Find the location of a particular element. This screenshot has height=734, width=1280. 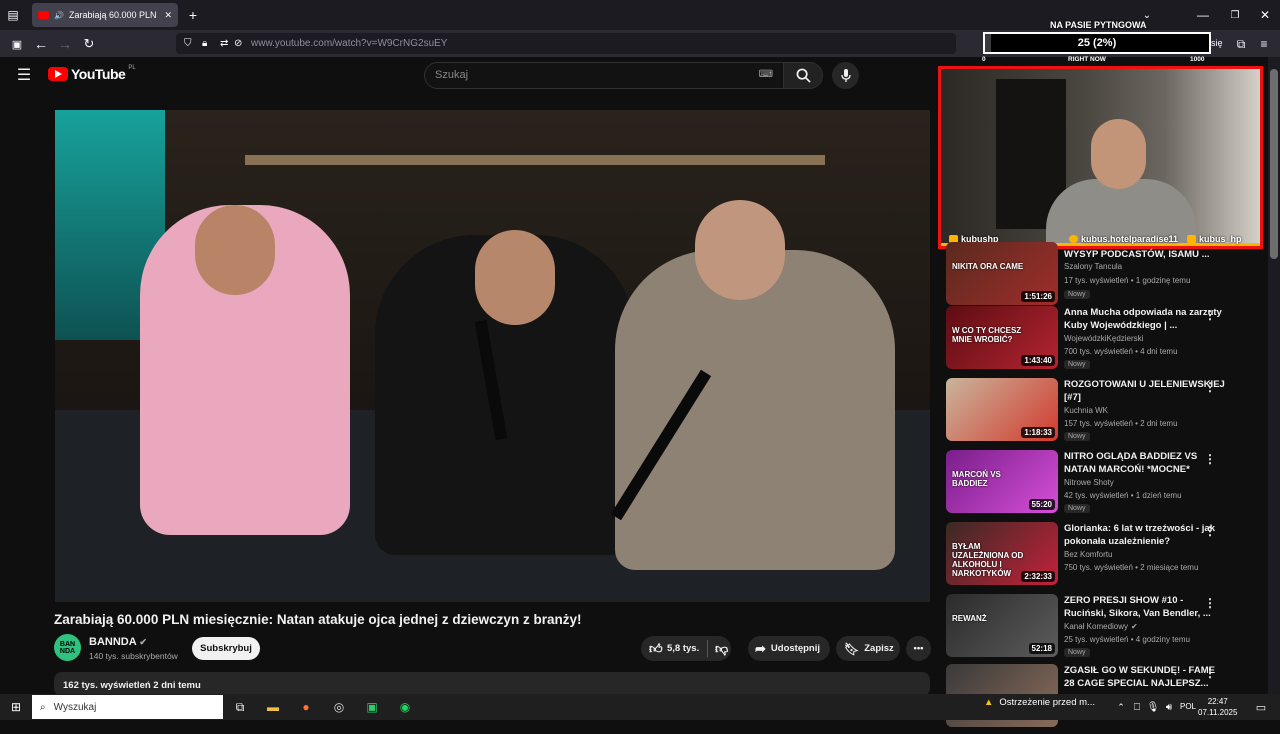

recommendation-channel-text: Kuchnia WK is located at coordinates (1086, 410).